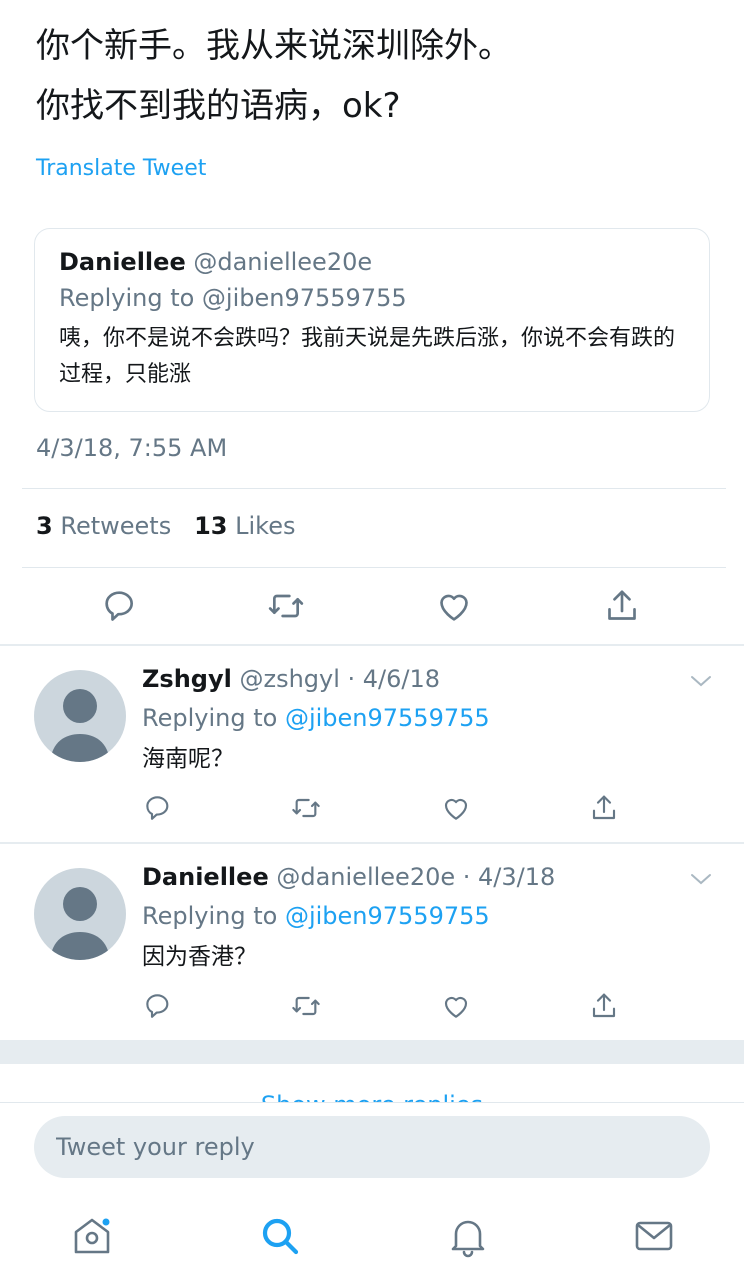 Image resolution: width=744 pixels, height=1280 pixels. I want to click on quoted-tweet-author: Daniellee @daniellee20e, so click(372, 262).